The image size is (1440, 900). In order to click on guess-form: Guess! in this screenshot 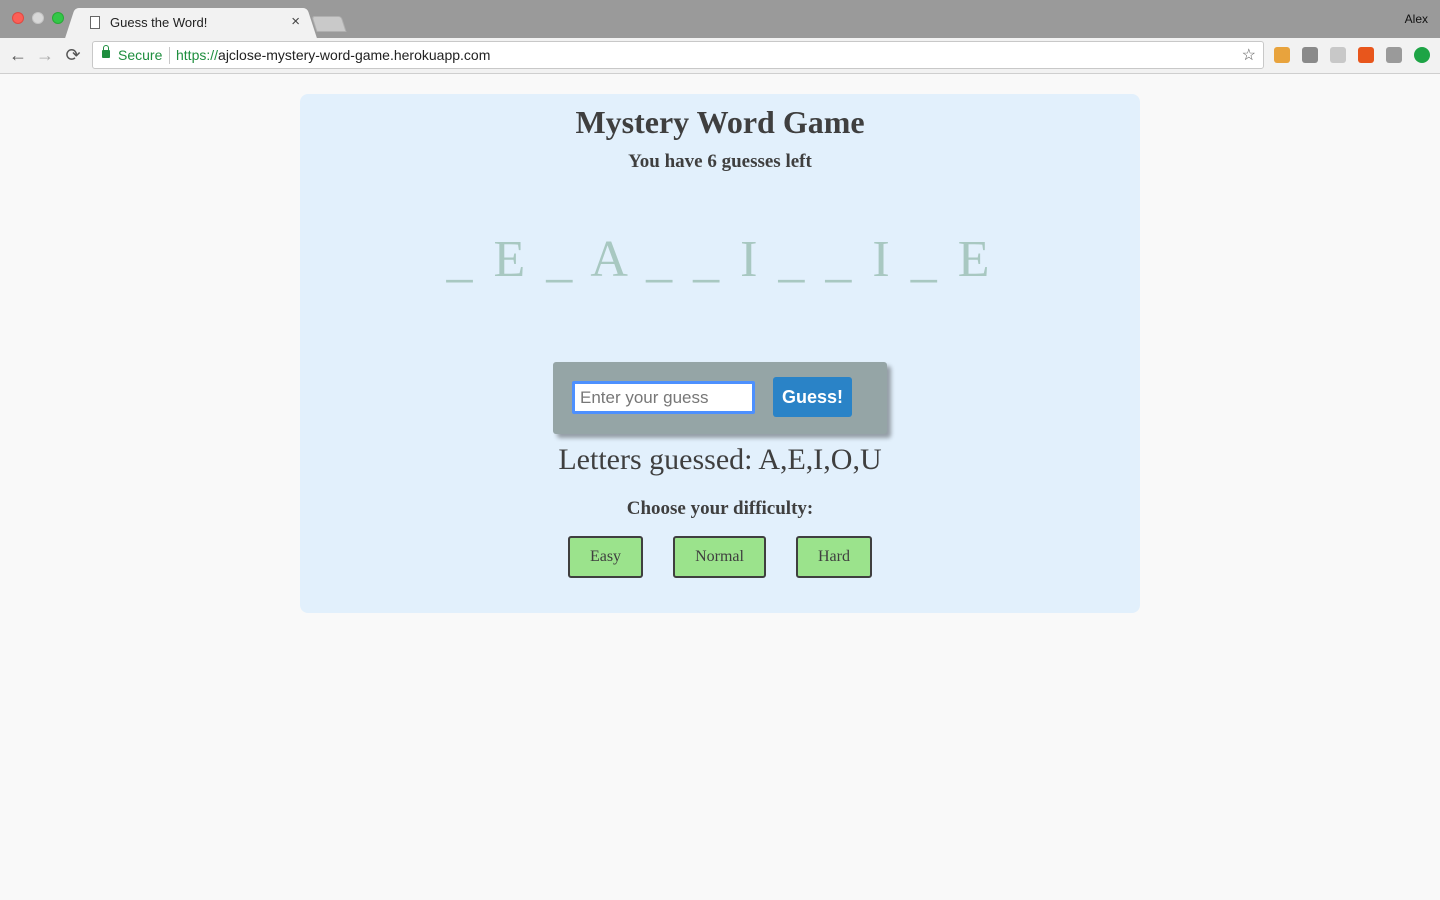, I will do `click(720, 398)`.